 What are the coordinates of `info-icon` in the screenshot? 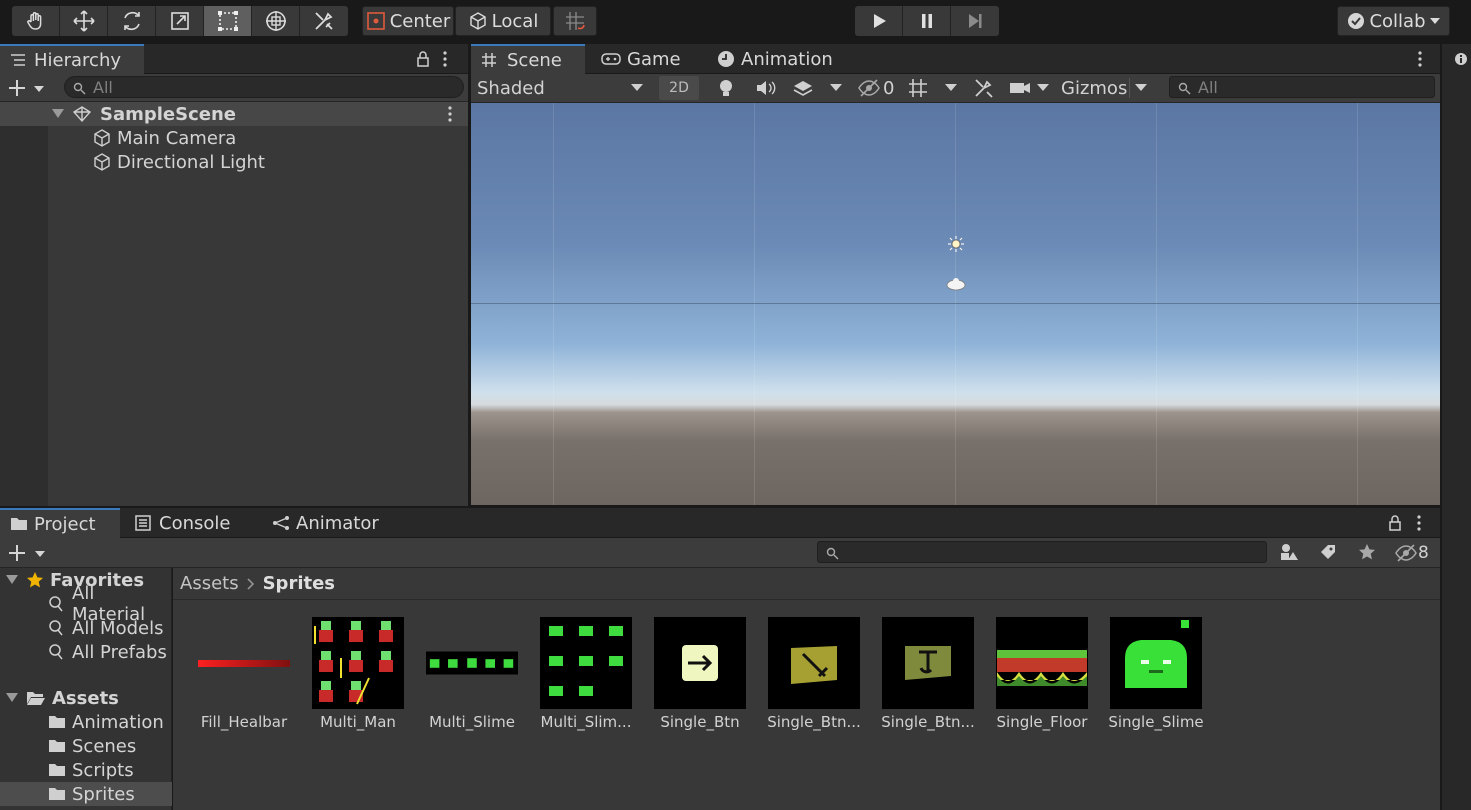 It's located at (1461, 59).